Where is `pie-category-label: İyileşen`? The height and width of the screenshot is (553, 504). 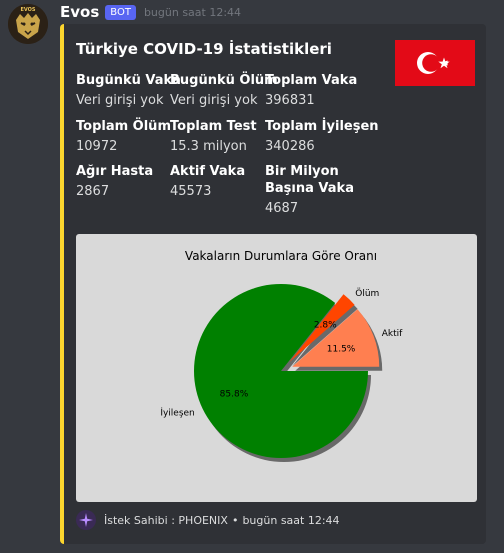 pie-category-label: İyileşen is located at coordinates (177, 413).